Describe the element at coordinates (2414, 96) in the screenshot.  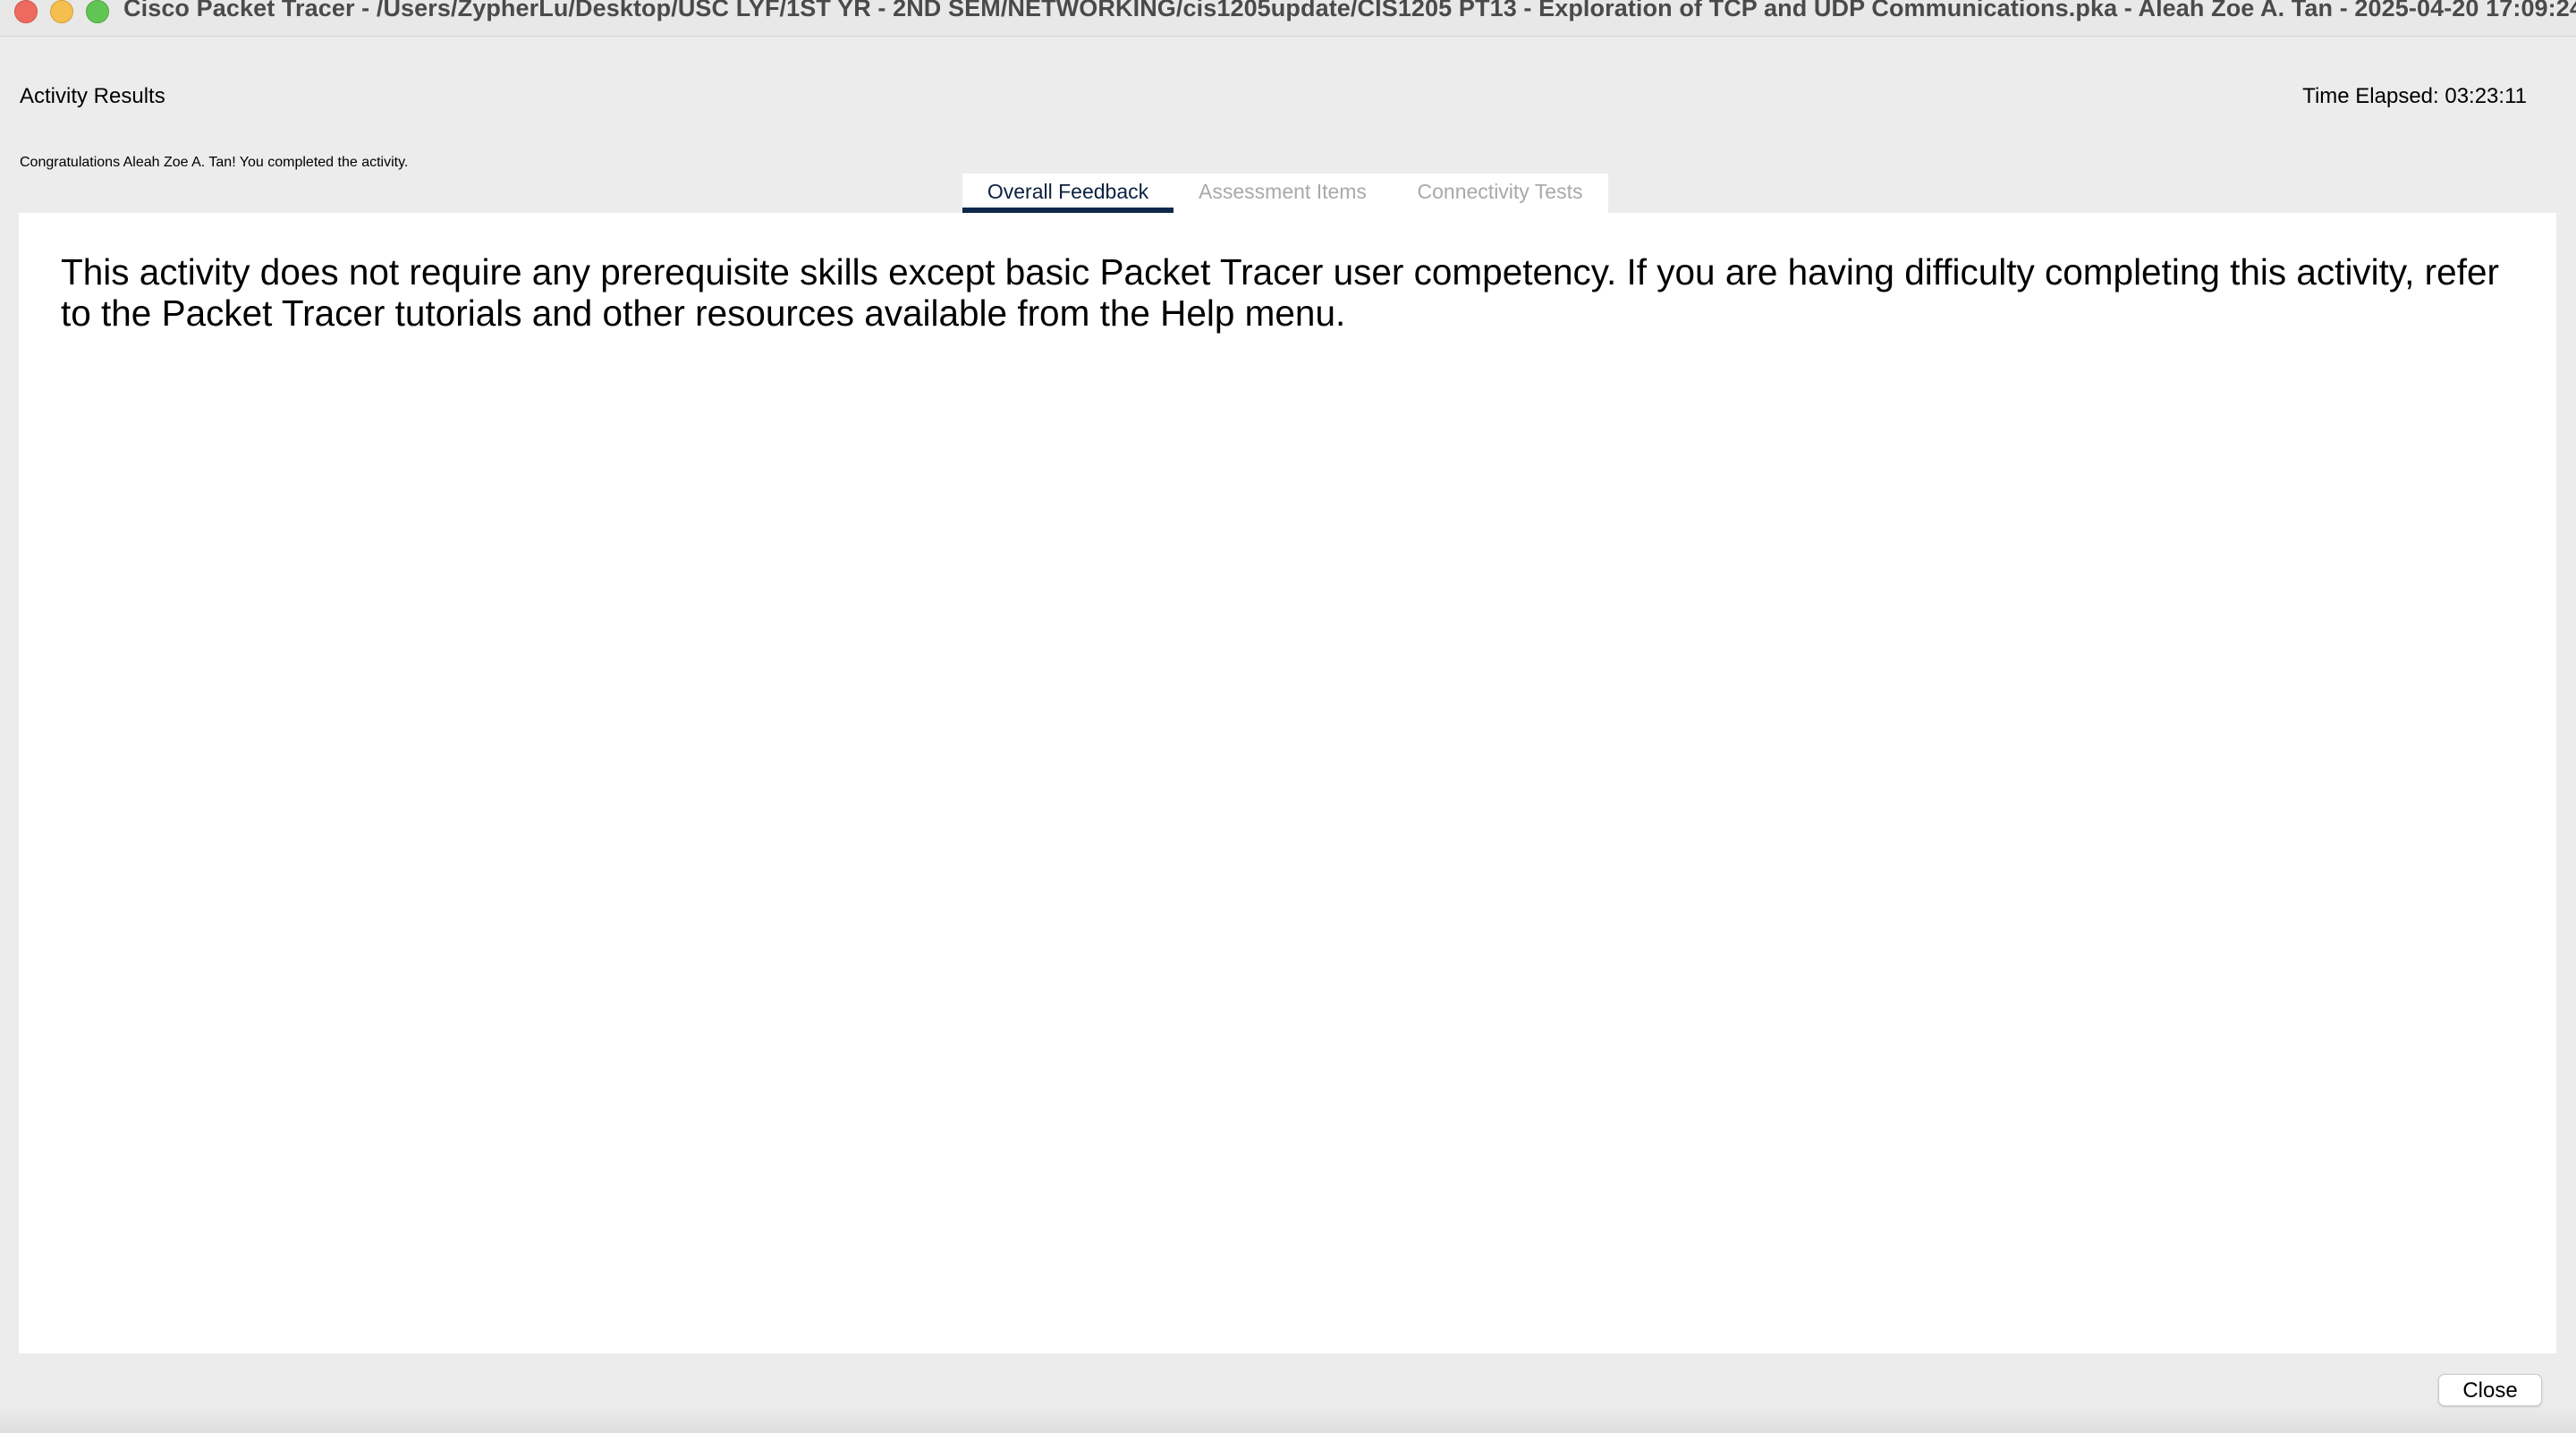
I see `time-elapsed: Time Elapsed: 03:23:11` at that location.